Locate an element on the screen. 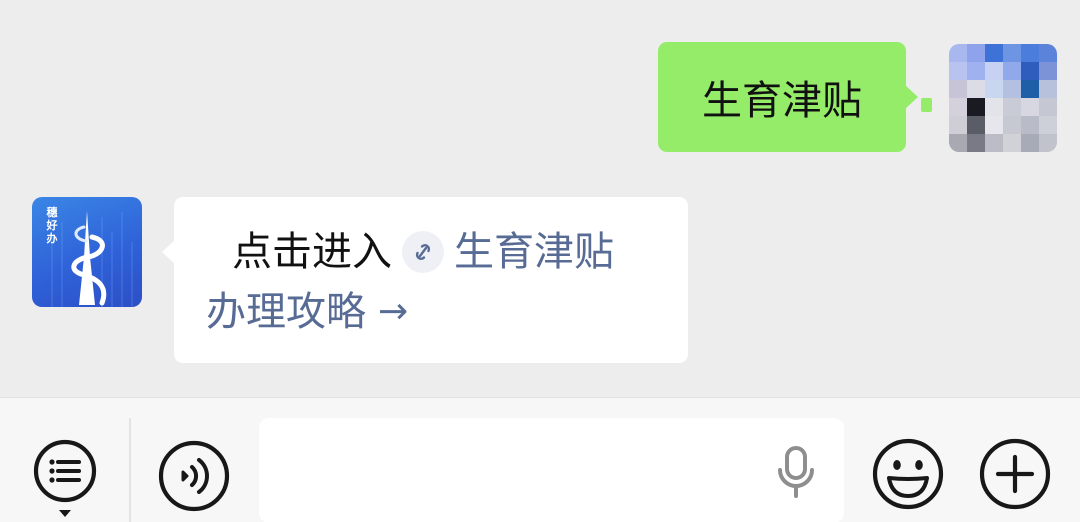 This screenshot has width=1080, height=522. voice-toggle-icon is located at coordinates (194, 476).